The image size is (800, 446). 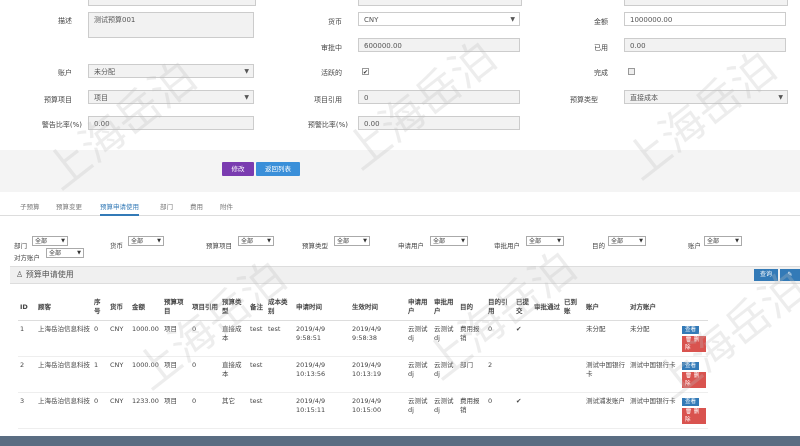 I want to click on col-arrived: 已到账, so click(x=573, y=307).